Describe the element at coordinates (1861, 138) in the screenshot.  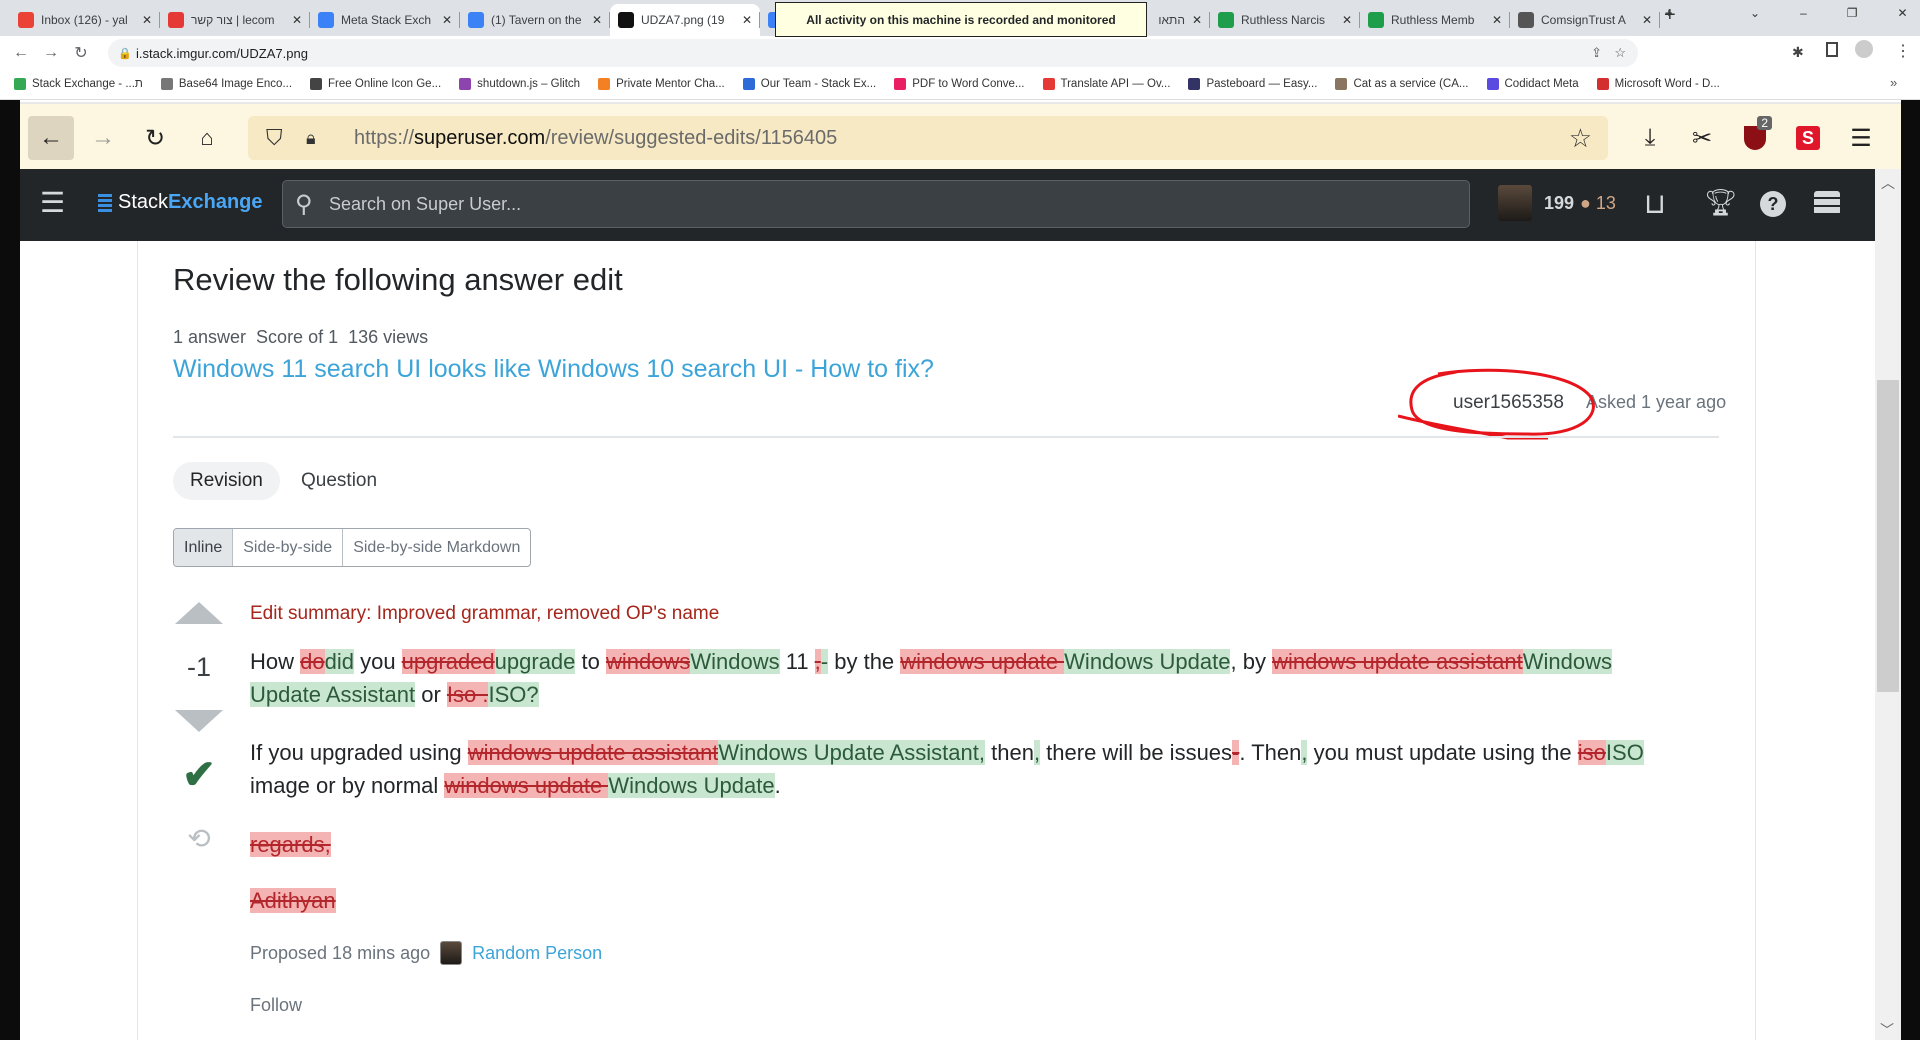
I see `firefox-menu-icon: ☰` at that location.